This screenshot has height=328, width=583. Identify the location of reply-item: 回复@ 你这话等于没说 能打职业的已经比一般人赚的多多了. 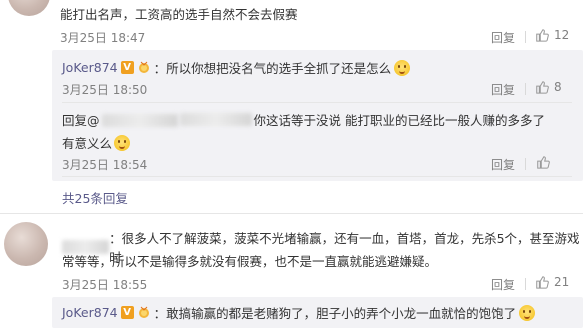
(303, 119).